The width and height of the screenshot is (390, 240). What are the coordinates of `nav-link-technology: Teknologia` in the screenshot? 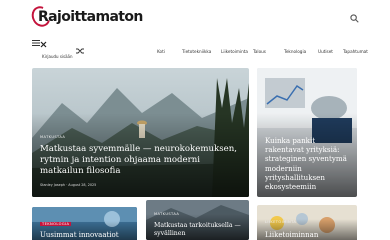 It's located at (295, 51).